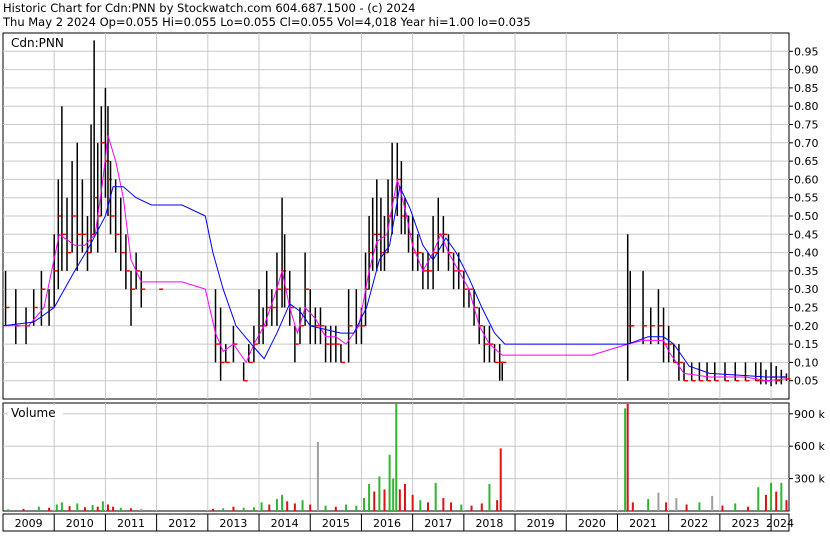 The image size is (830, 543). Describe the element at coordinates (806, 362) in the screenshot. I see `price-tick-label: 0.10` at that location.